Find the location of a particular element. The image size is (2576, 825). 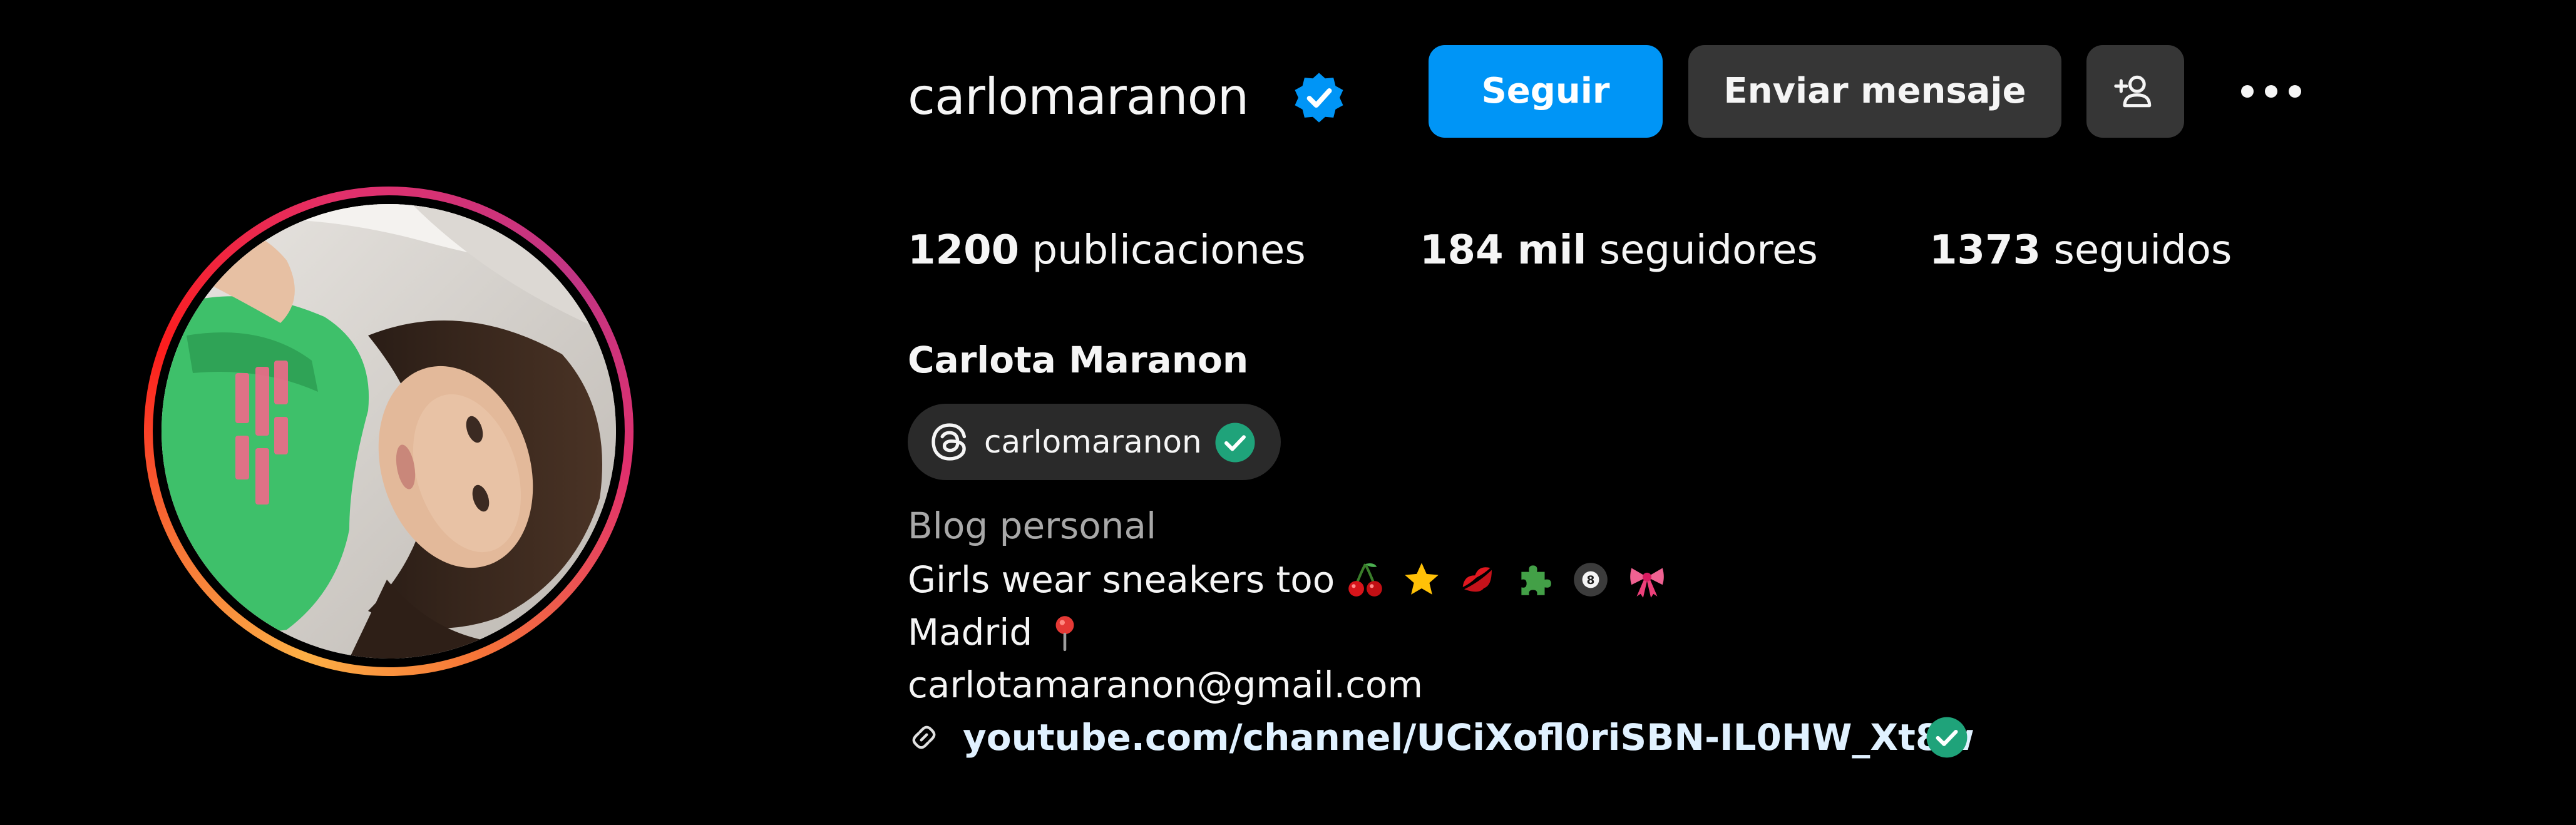

following-link: 1373 seguidos is located at coordinates (2080, 250).